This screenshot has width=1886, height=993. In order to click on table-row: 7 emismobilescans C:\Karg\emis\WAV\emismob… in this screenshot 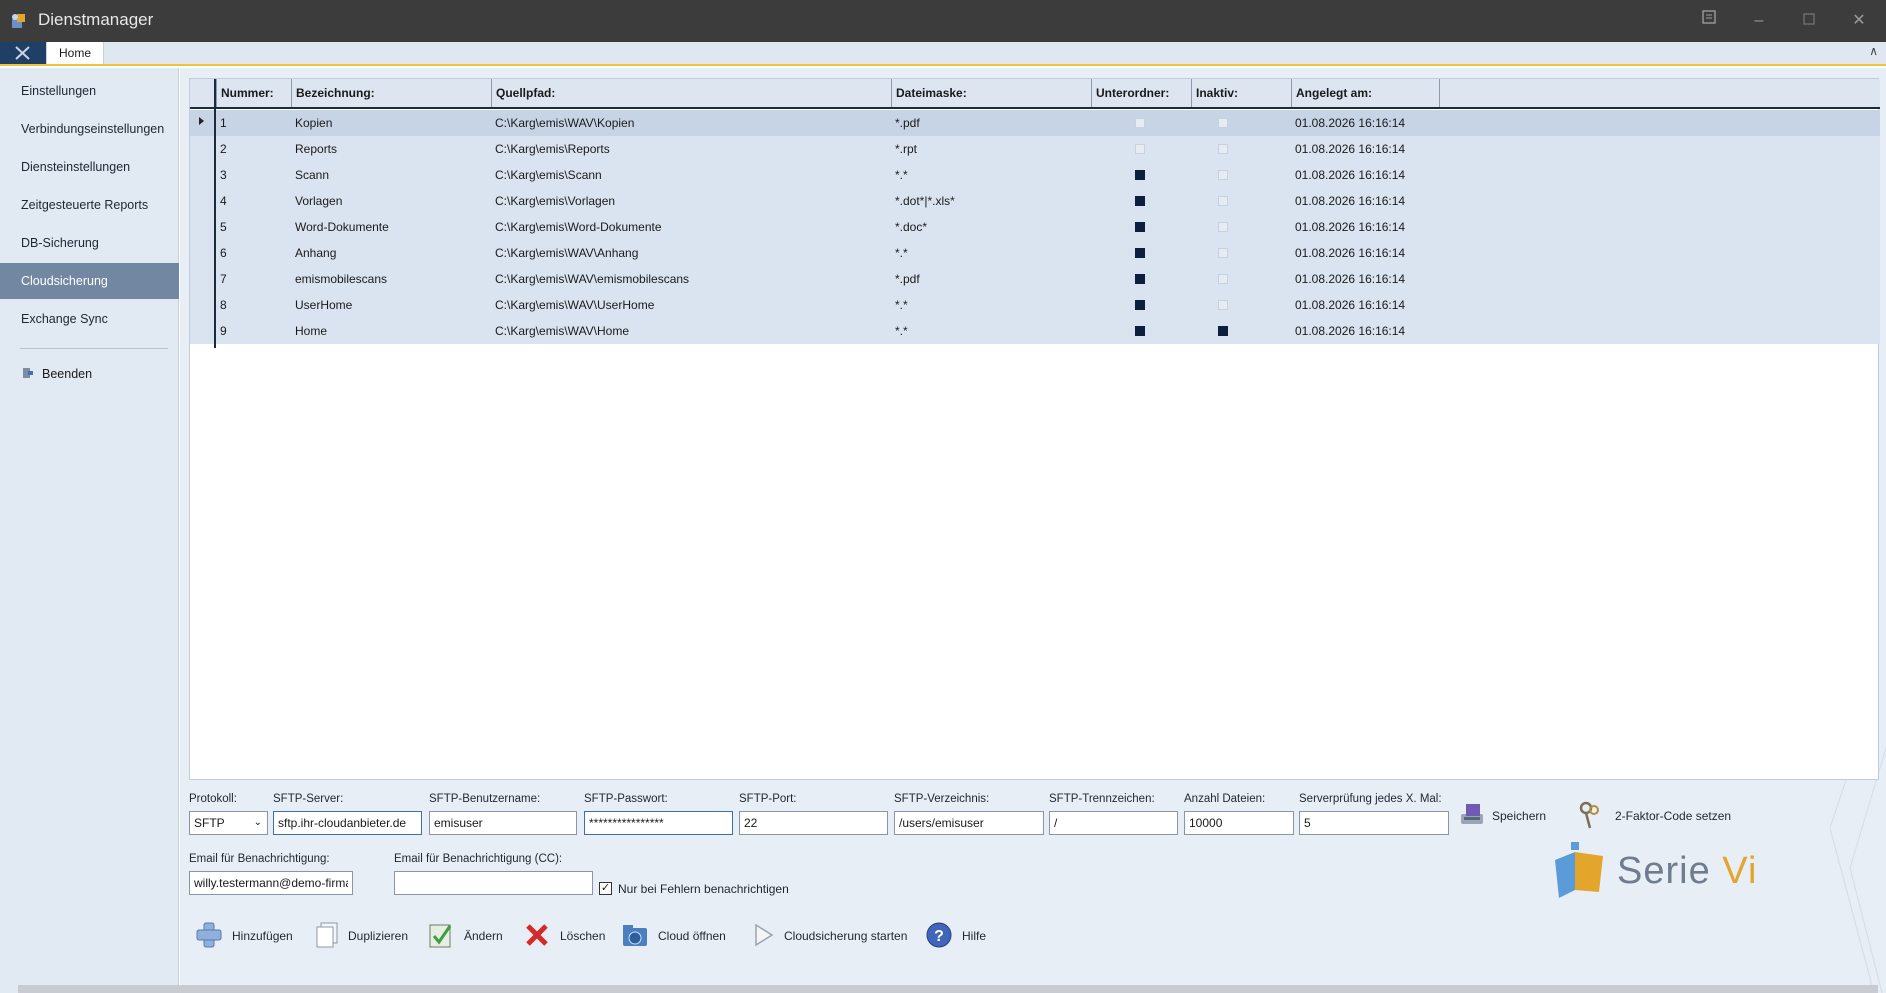, I will do `click(1035, 279)`.